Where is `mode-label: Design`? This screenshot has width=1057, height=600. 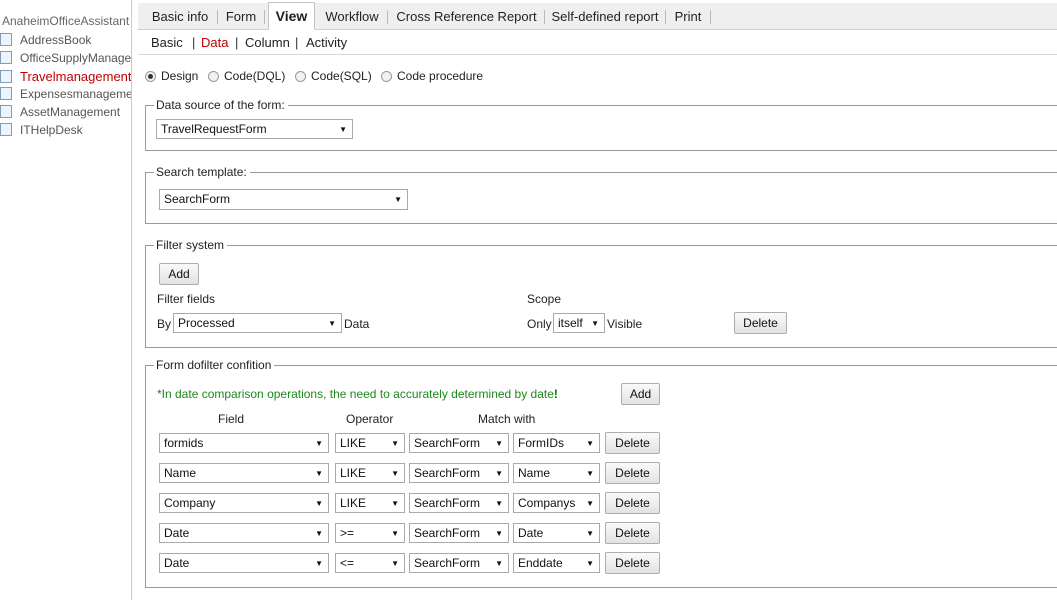
mode-label: Design is located at coordinates (180, 76).